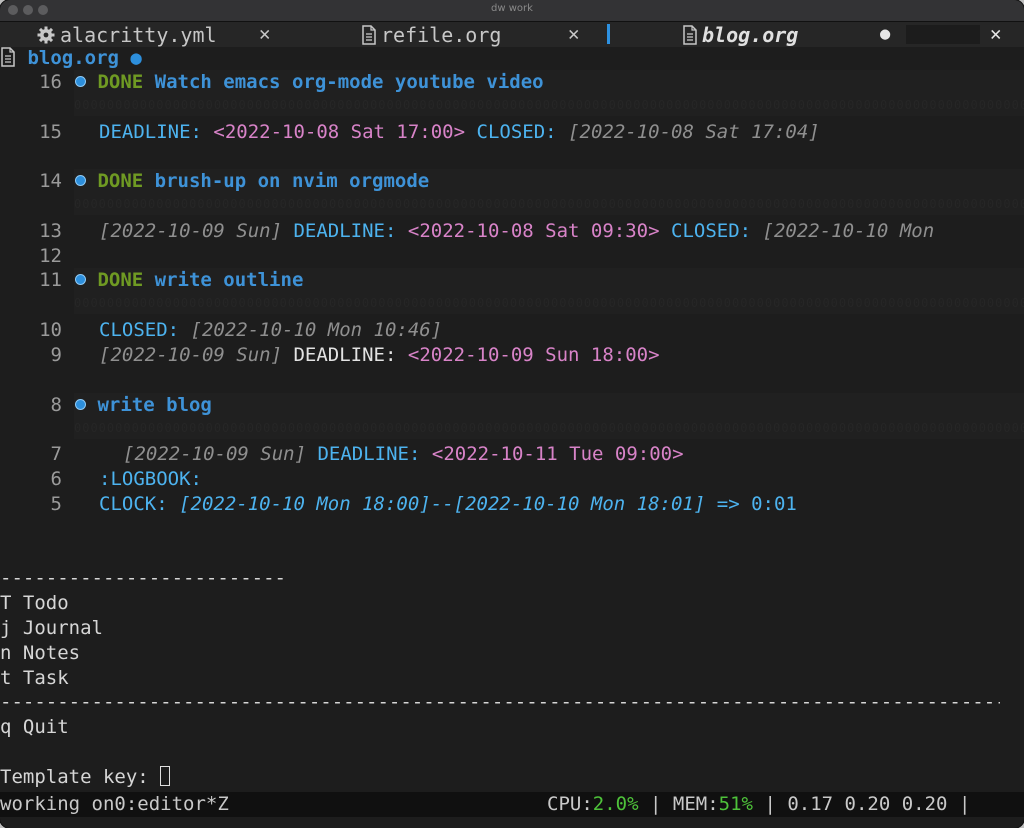  I want to click on cpu-value: 2.0%, so click(615, 804).